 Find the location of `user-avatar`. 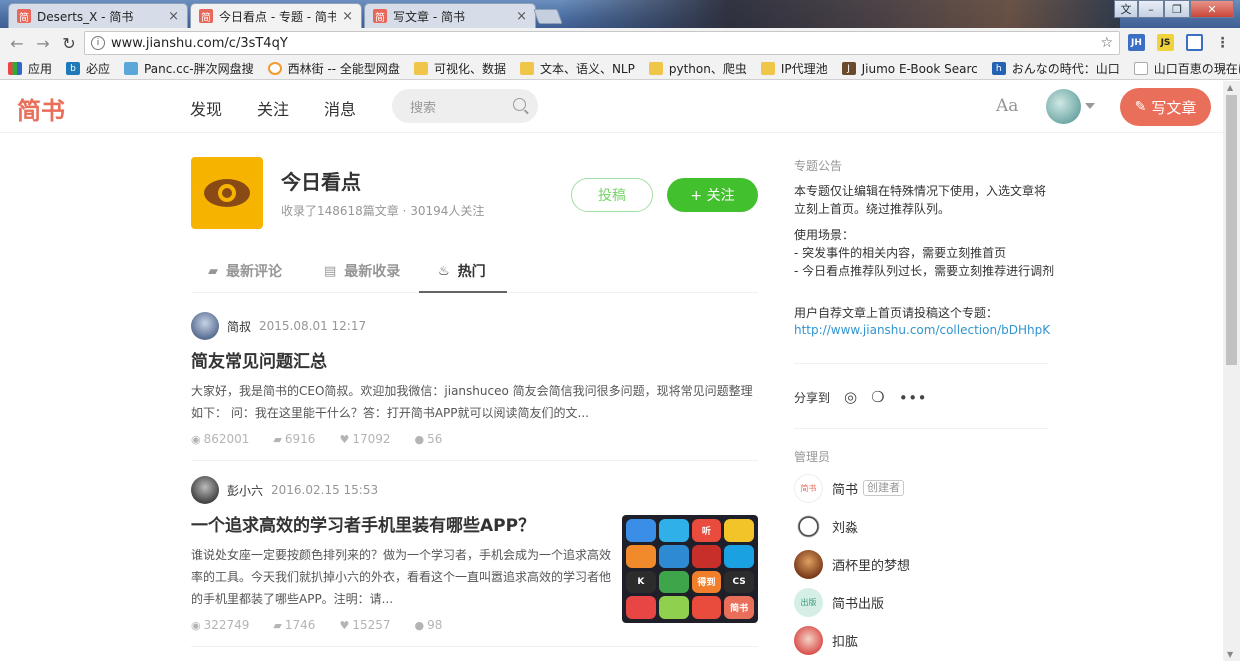

user-avatar is located at coordinates (1063, 106).